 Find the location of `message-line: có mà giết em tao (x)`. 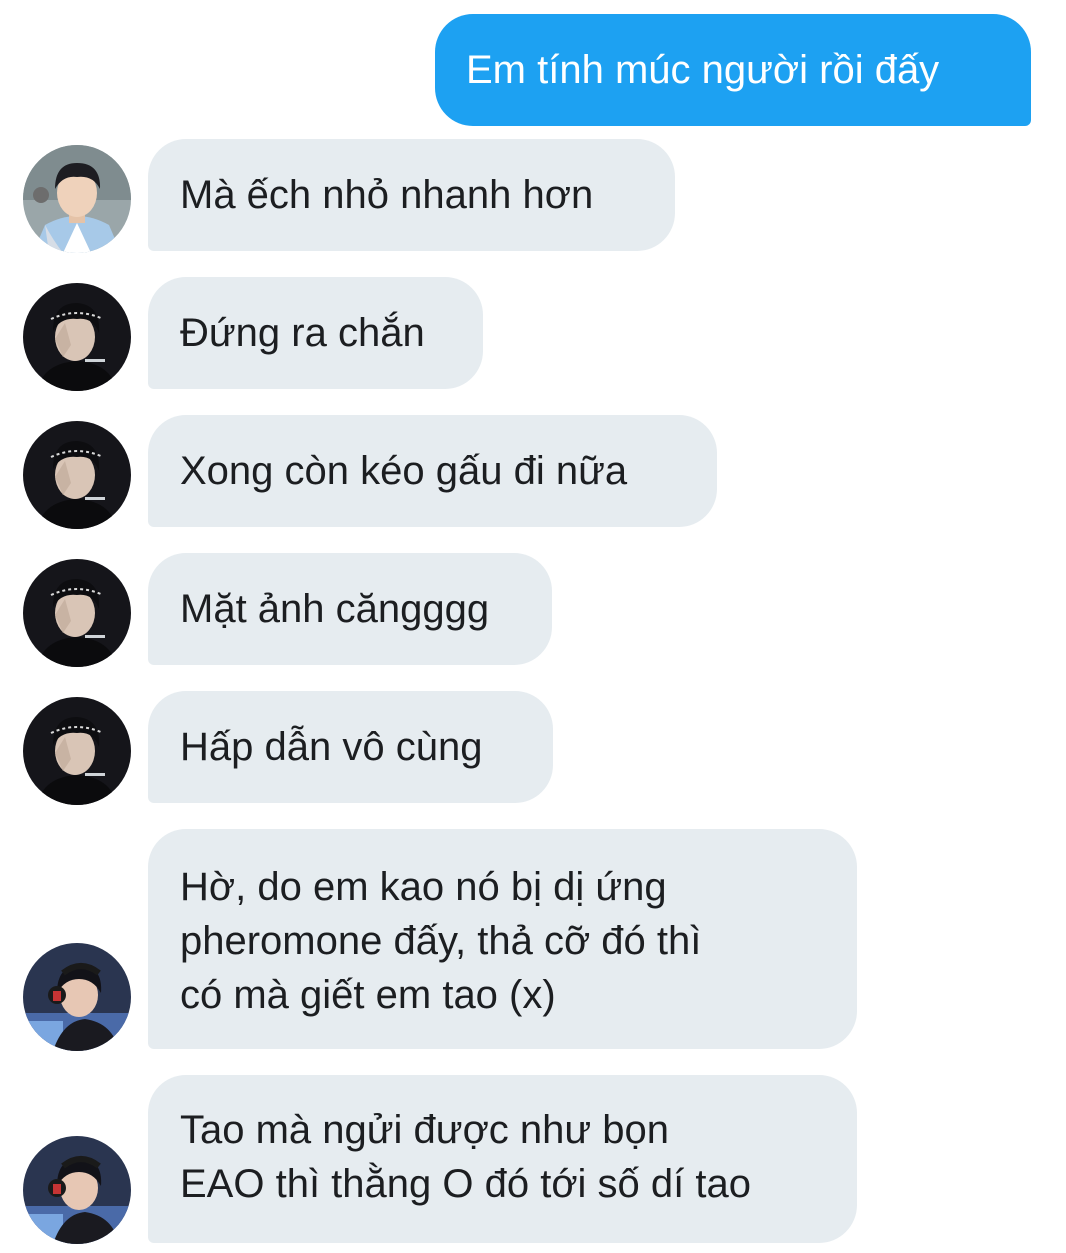

message-line: có mà giết em tao (x) is located at coordinates (368, 995).